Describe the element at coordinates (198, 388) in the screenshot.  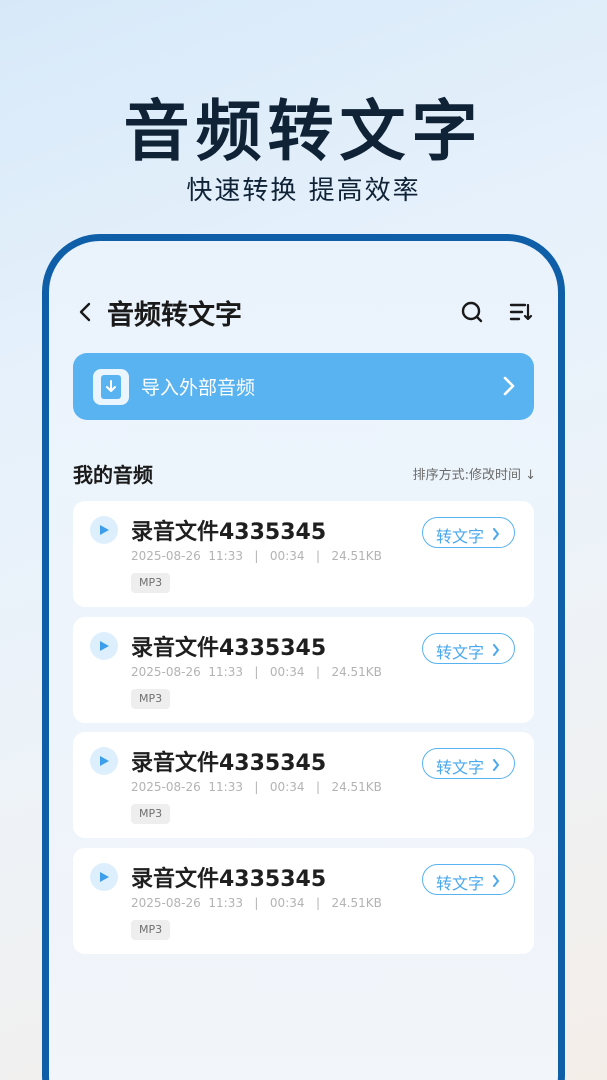
I see `import-audio-label: 导入外部音频` at that location.